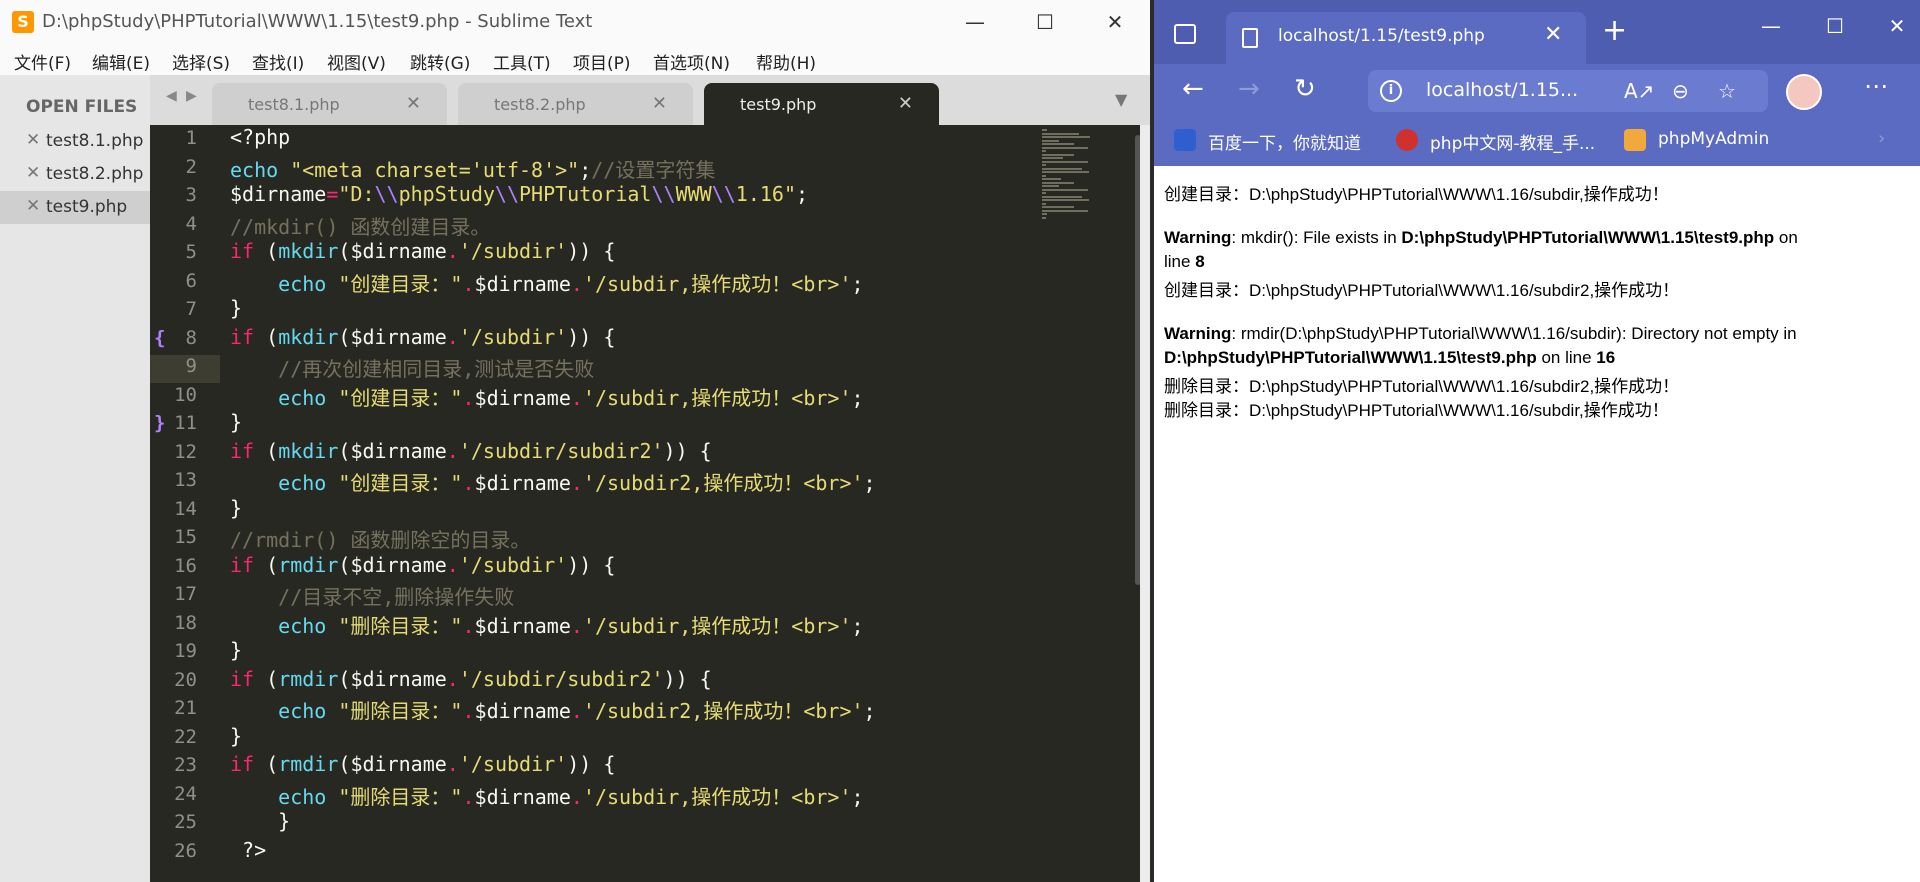  What do you see at coordinates (1193, 89) in the screenshot?
I see `back-icon: ←` at bounding box center [1193, 89].